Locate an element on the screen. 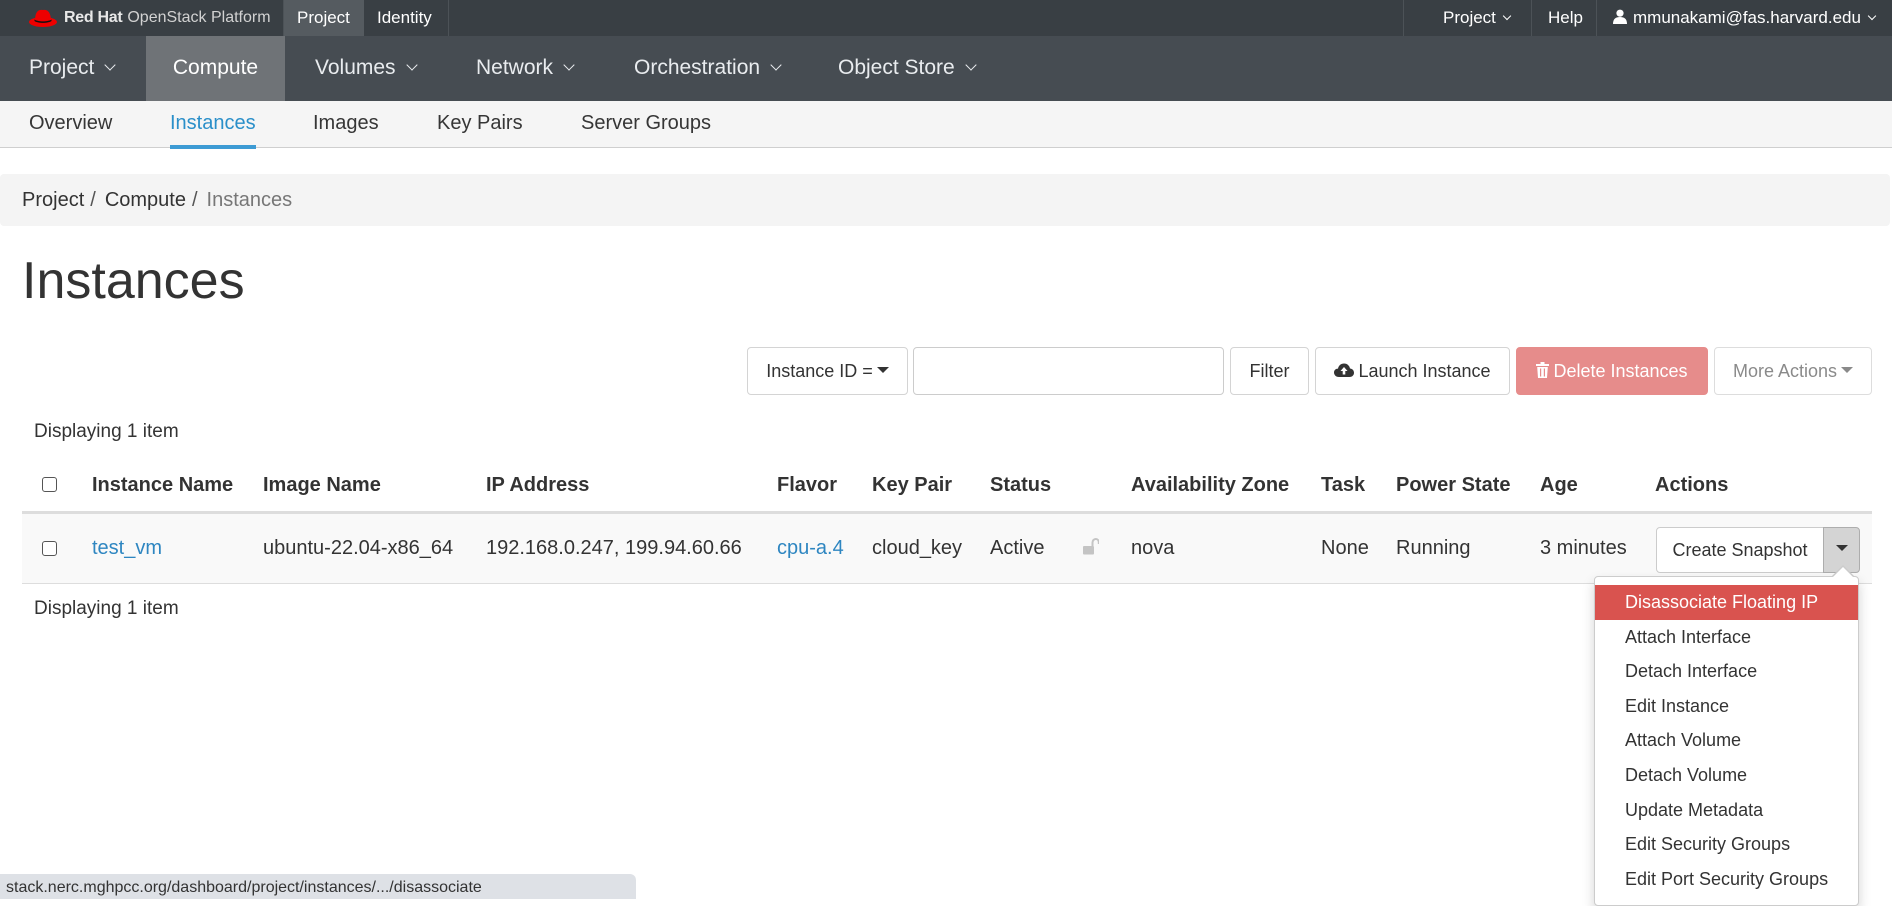 This screenshot has height=906, width=1892. nav-volumes: Volumes is located at coordinates (366, 68).